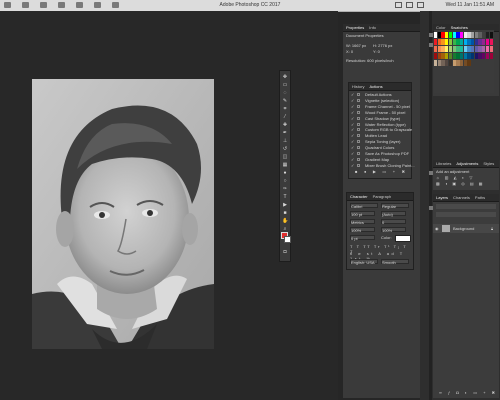 Image resolution: width=500 pixels, height=400 pixels. Describe the element at coordinates (375, 86) in the screenshot. I see `tab-actions: Actions` at that location.